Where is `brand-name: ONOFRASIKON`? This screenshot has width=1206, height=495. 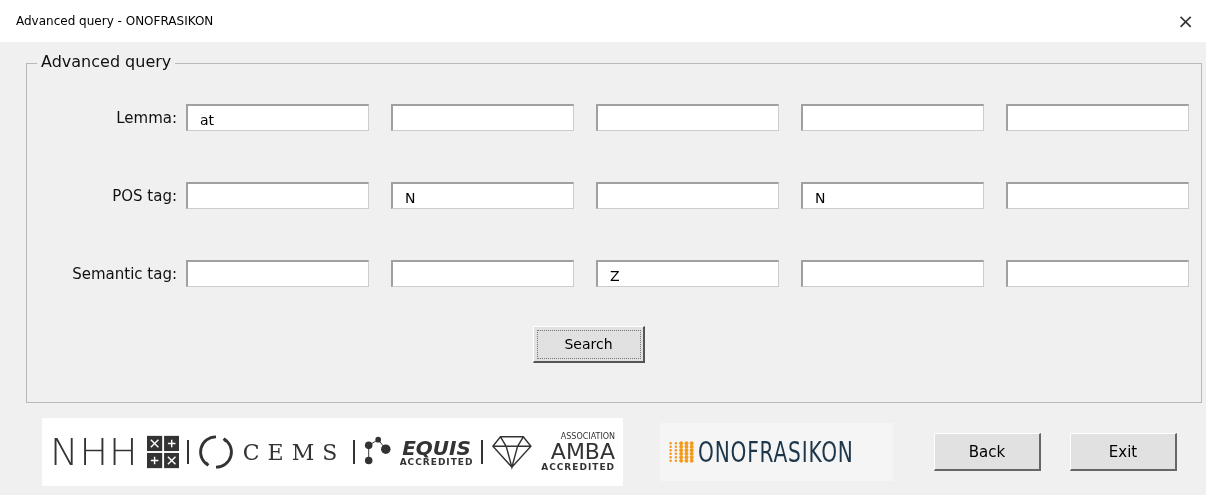
brand-name: ONOFRASIKON is located at coordinates (776, 452).